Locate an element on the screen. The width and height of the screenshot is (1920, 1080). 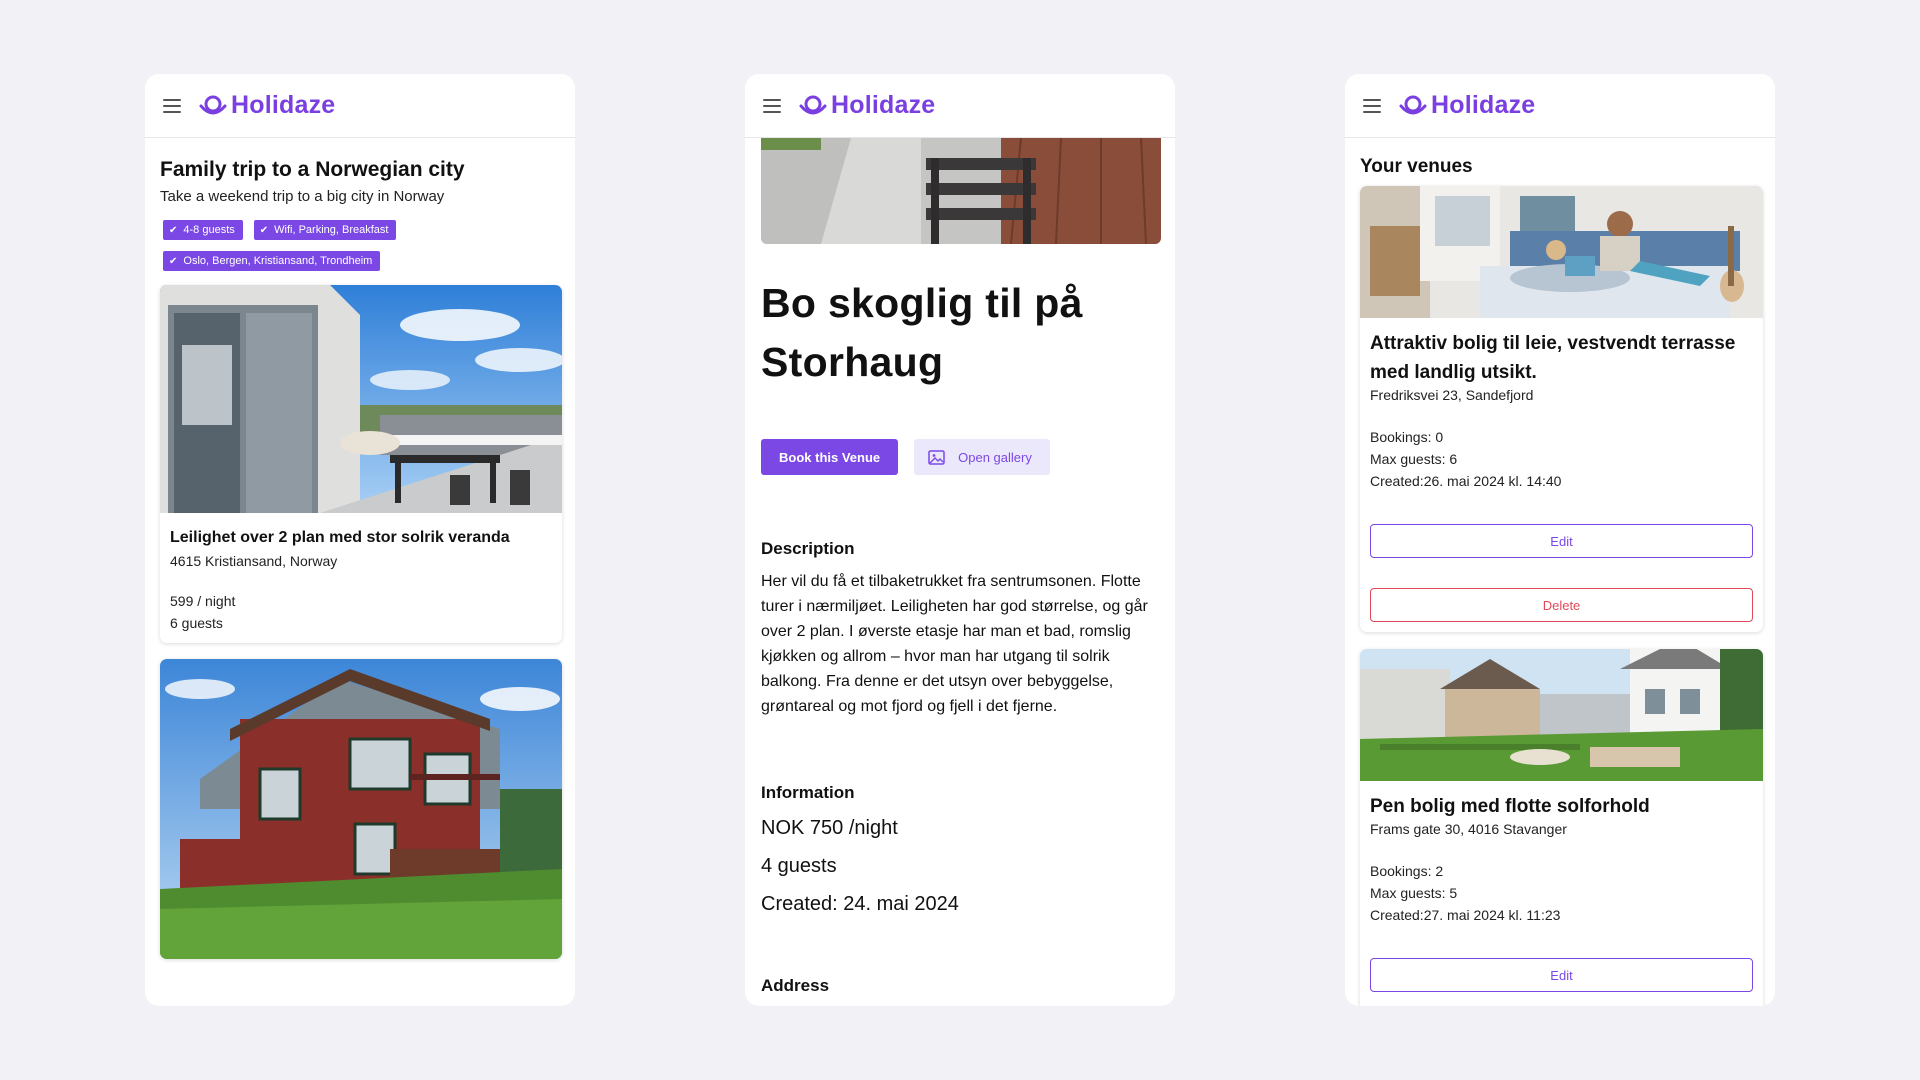
venue-created: Created:27. mai 2024 kl. 11:23 is located at coordinates (1465, 915).